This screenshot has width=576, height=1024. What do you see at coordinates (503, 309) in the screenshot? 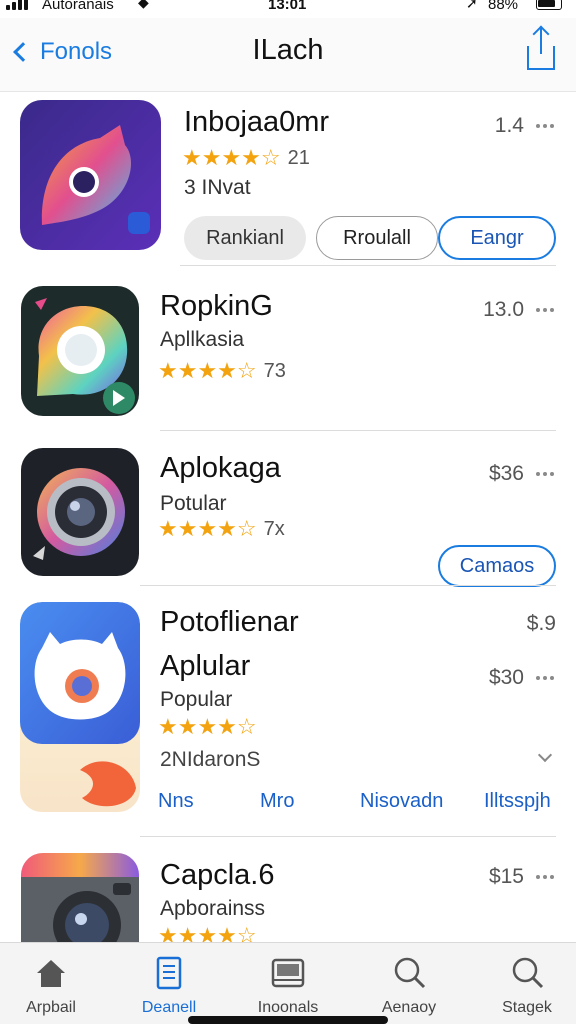
I see `price-label: 13.0` at bounding box center [503, 309].